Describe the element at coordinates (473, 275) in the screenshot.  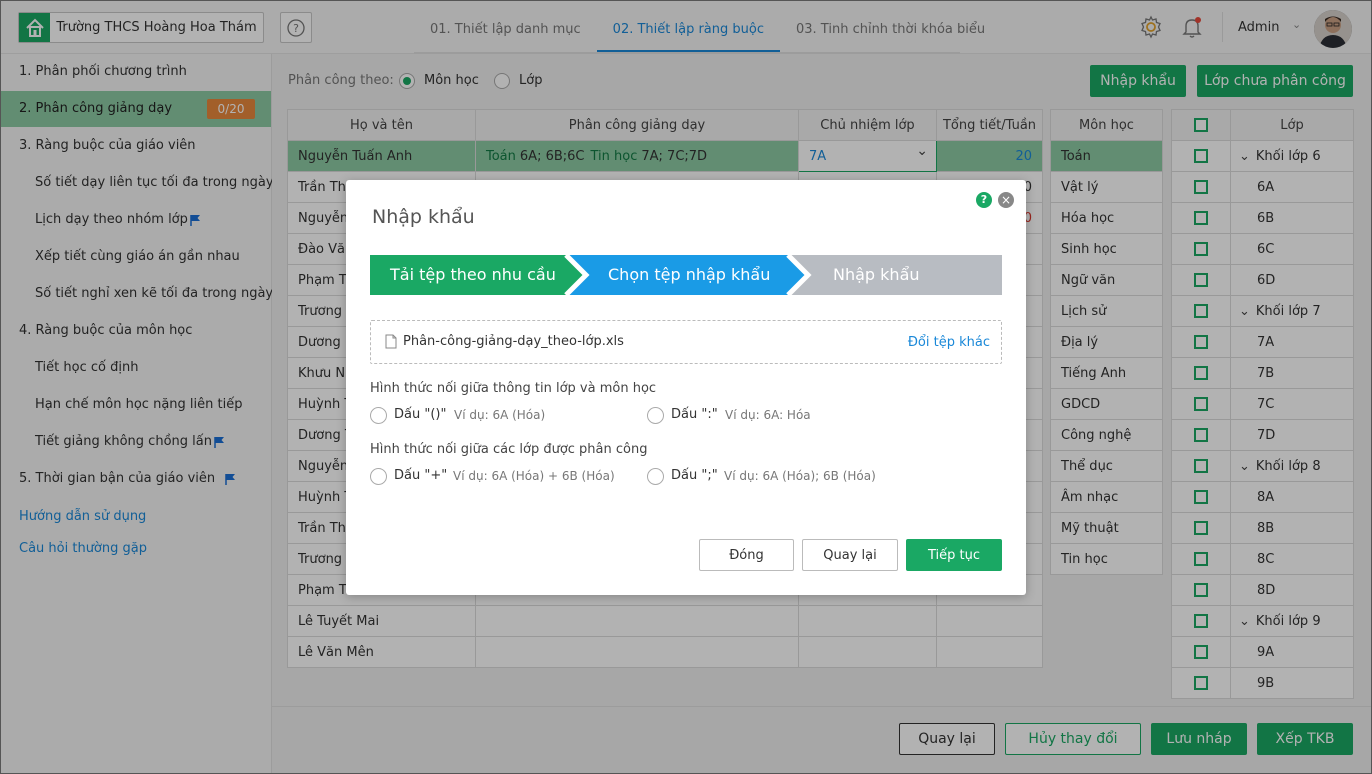
I see `step-download-template: Tải tệp theo nhu cầu` at that location.